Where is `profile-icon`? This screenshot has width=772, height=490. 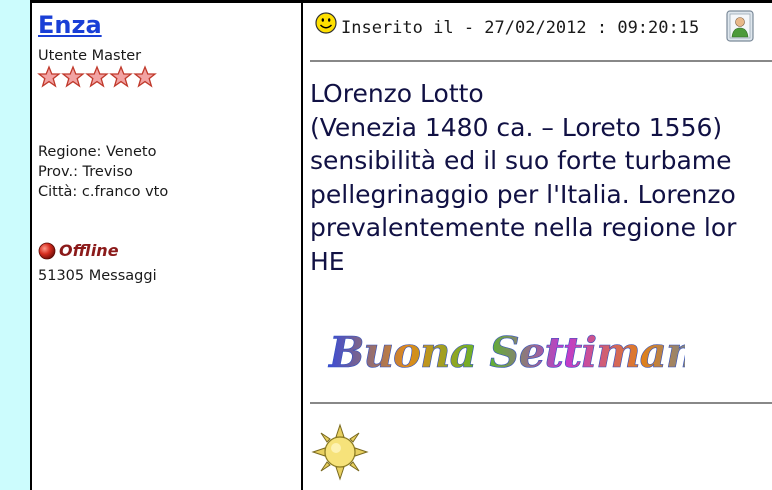 profile-icon is located at coordinates (740, 26).